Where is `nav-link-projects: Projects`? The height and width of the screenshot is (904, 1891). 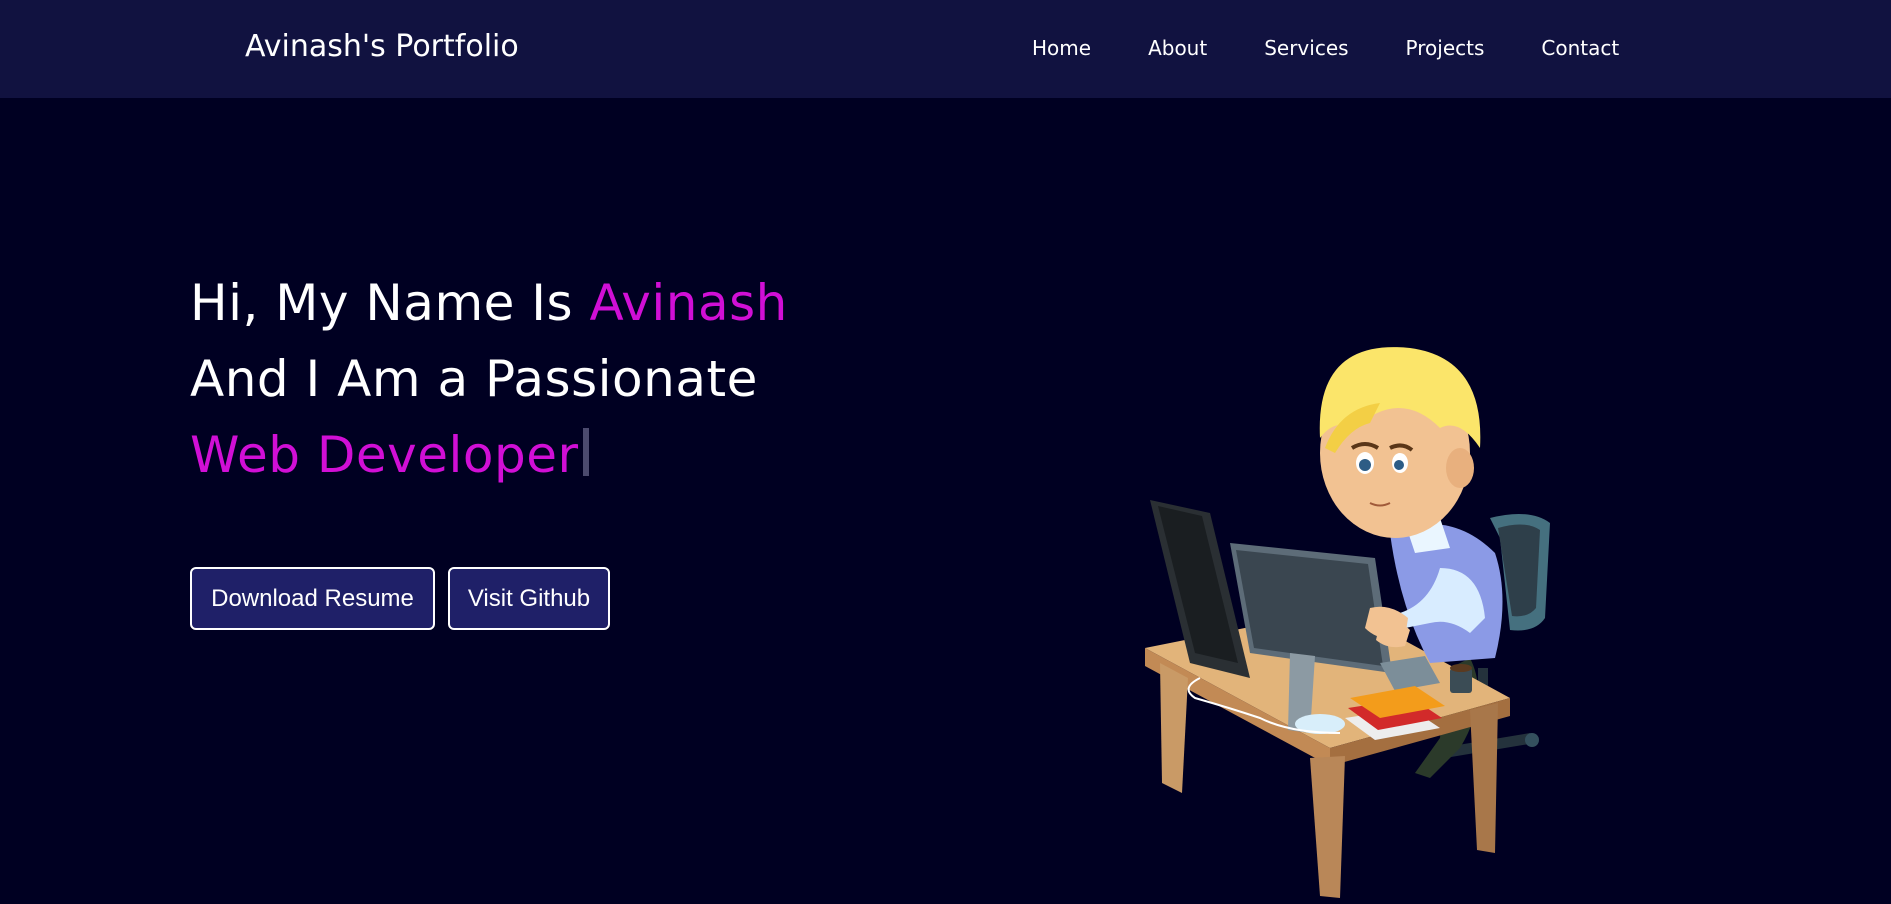
nav-link-projects: Projects is located at coordinates (1445, 48).